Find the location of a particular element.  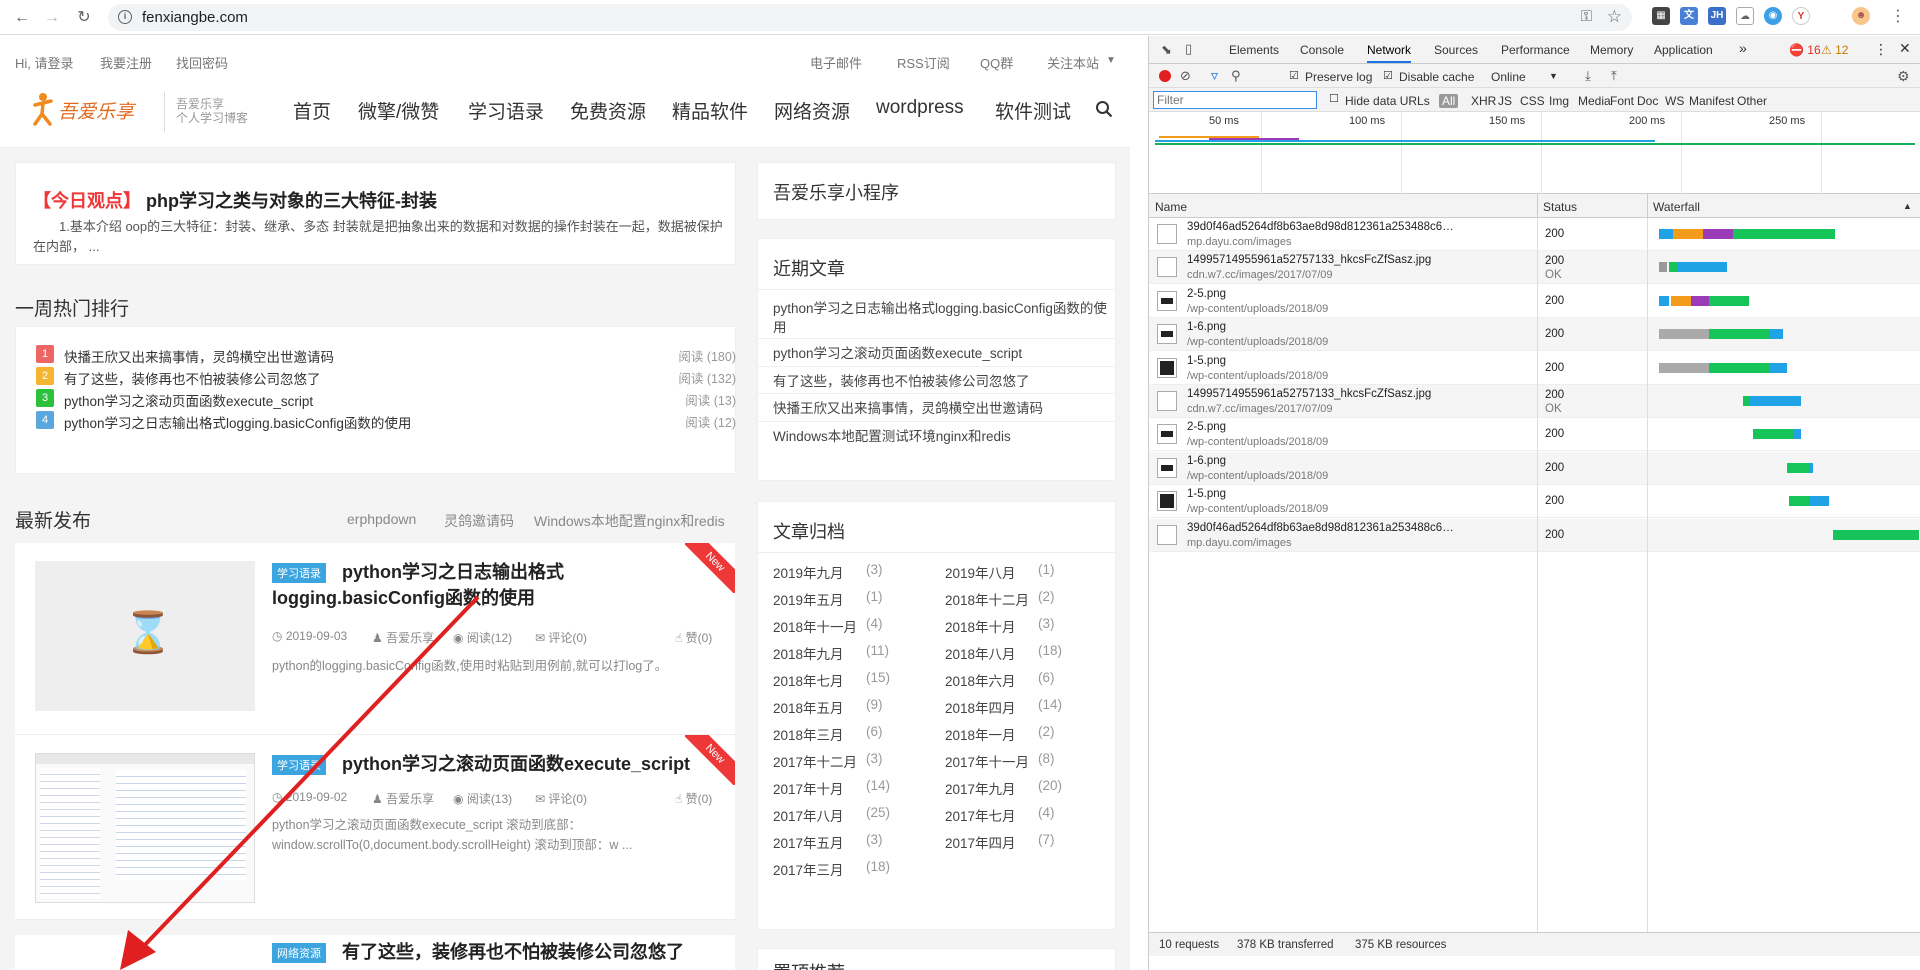

import-har-icon: ⤓ is located at coordinates (1588, 76).